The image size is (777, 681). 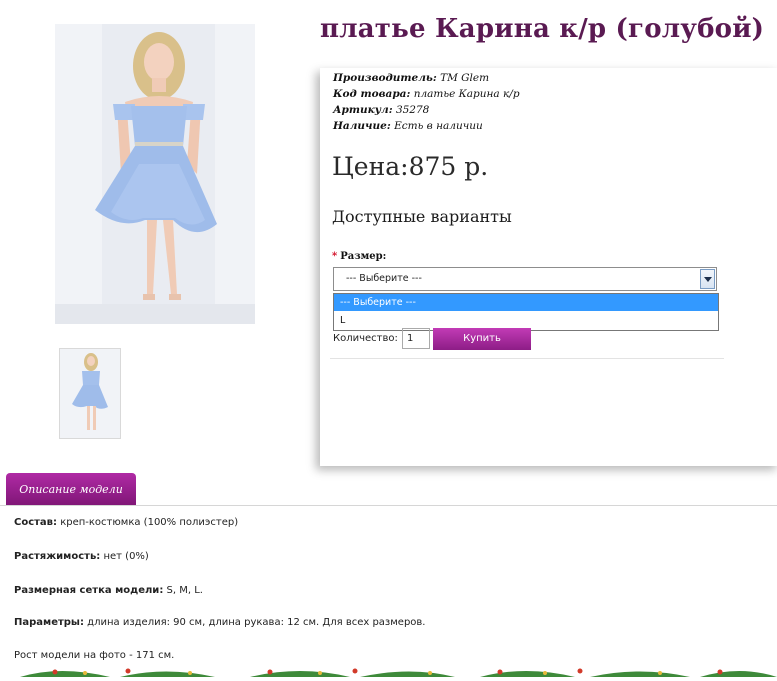 I want to click on sizes-label: Размерная сетка модели:, so click(x=89, y=590).